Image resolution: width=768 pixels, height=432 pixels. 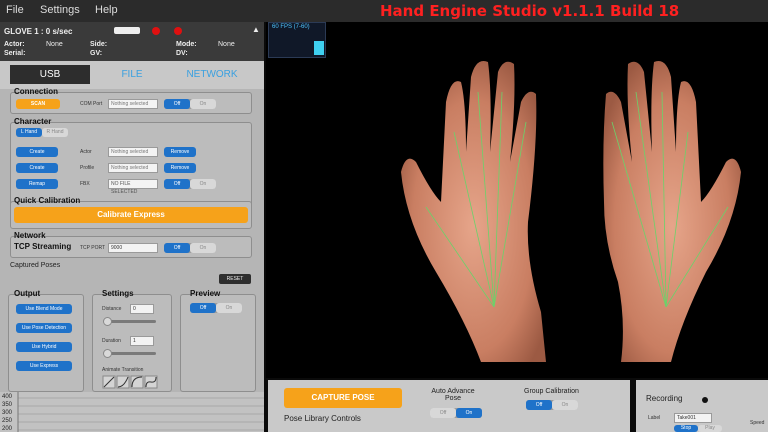 What do you see at coordinates (693, 418) in the screenshot?
I see `take-label-input: Take001` at bounding box center [693, 418].